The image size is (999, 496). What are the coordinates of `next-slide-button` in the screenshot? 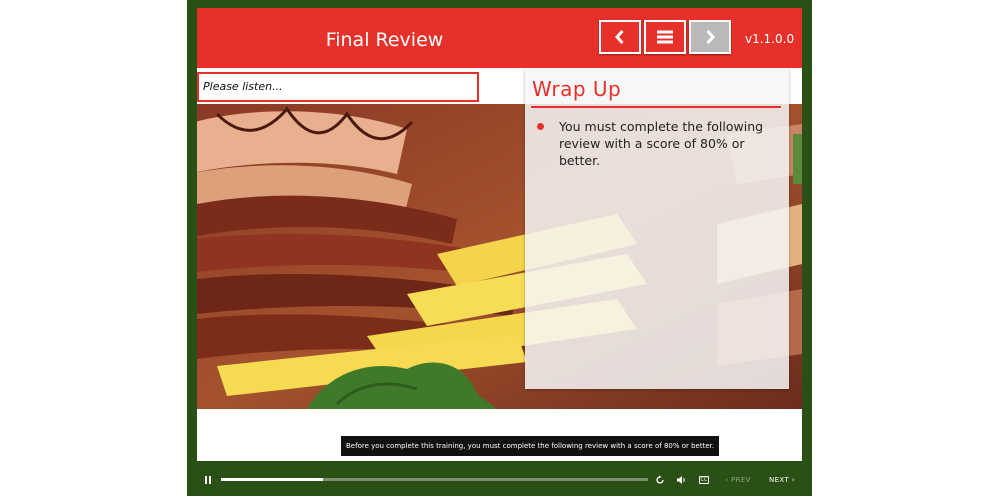 It's located at (710, 37).